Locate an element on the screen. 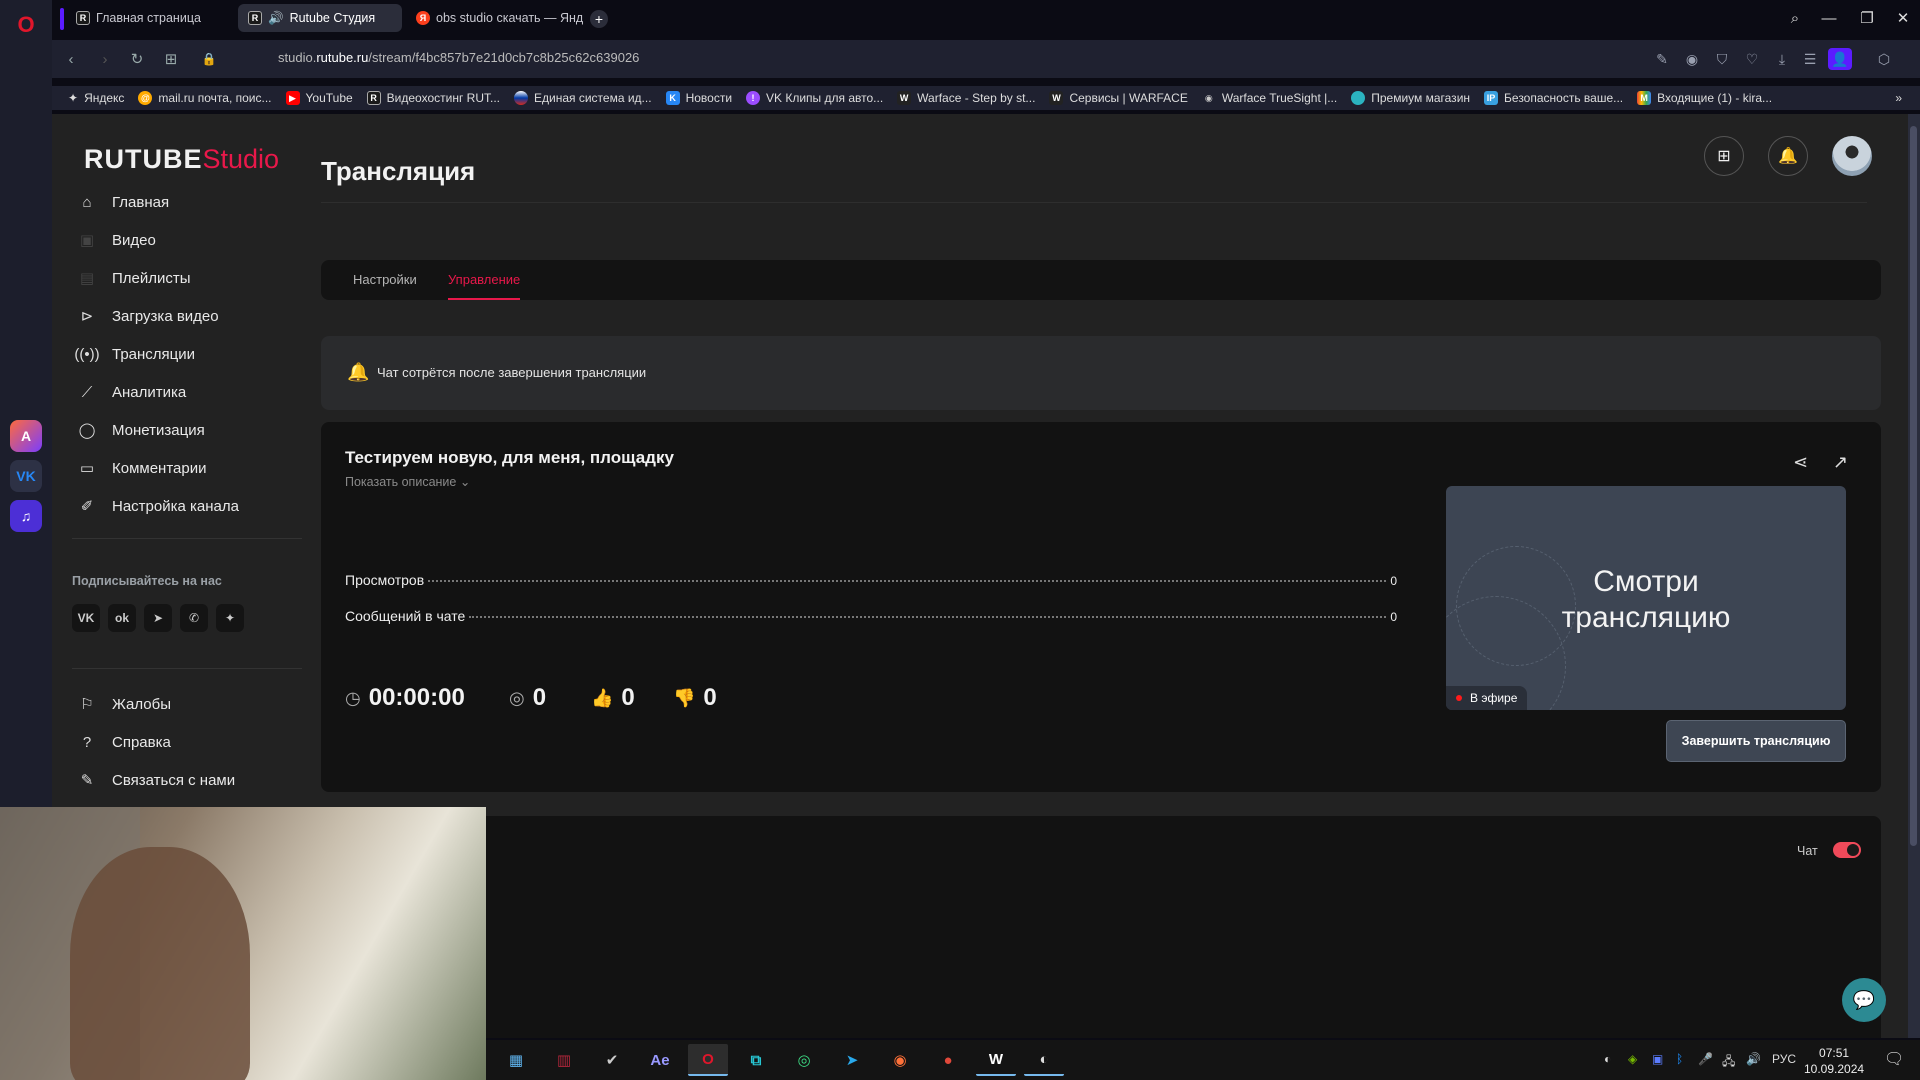 The width and height of the screenshot is (1920, 1080). more-bookmarks-icon: » is located at coordinates (1898, 98).